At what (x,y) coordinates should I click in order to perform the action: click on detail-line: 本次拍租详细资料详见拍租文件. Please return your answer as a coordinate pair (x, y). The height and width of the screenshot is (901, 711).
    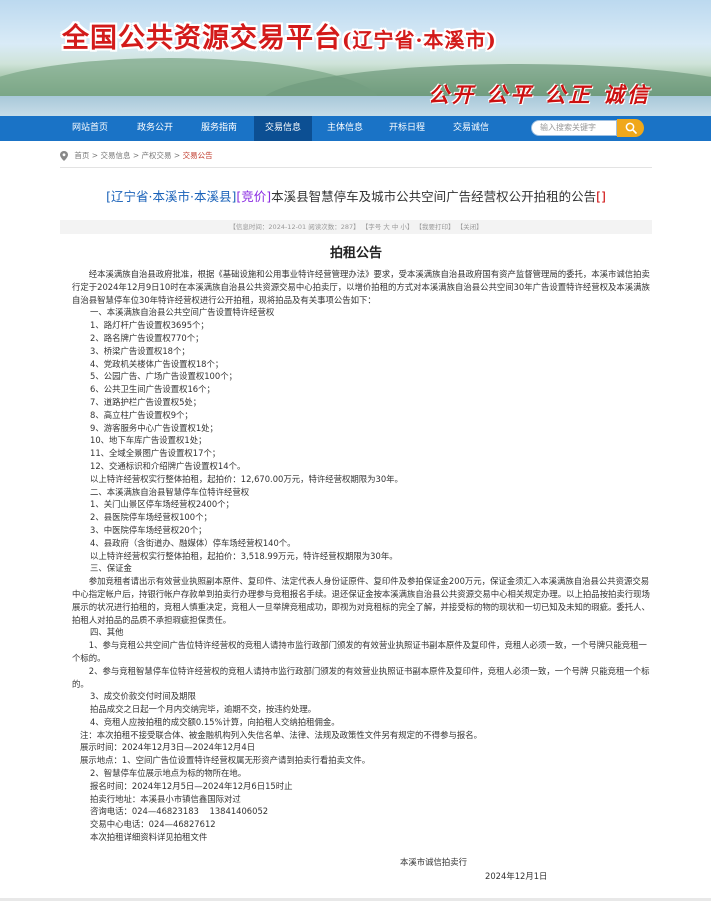
    Looking at the image, I should click on (149, 837).